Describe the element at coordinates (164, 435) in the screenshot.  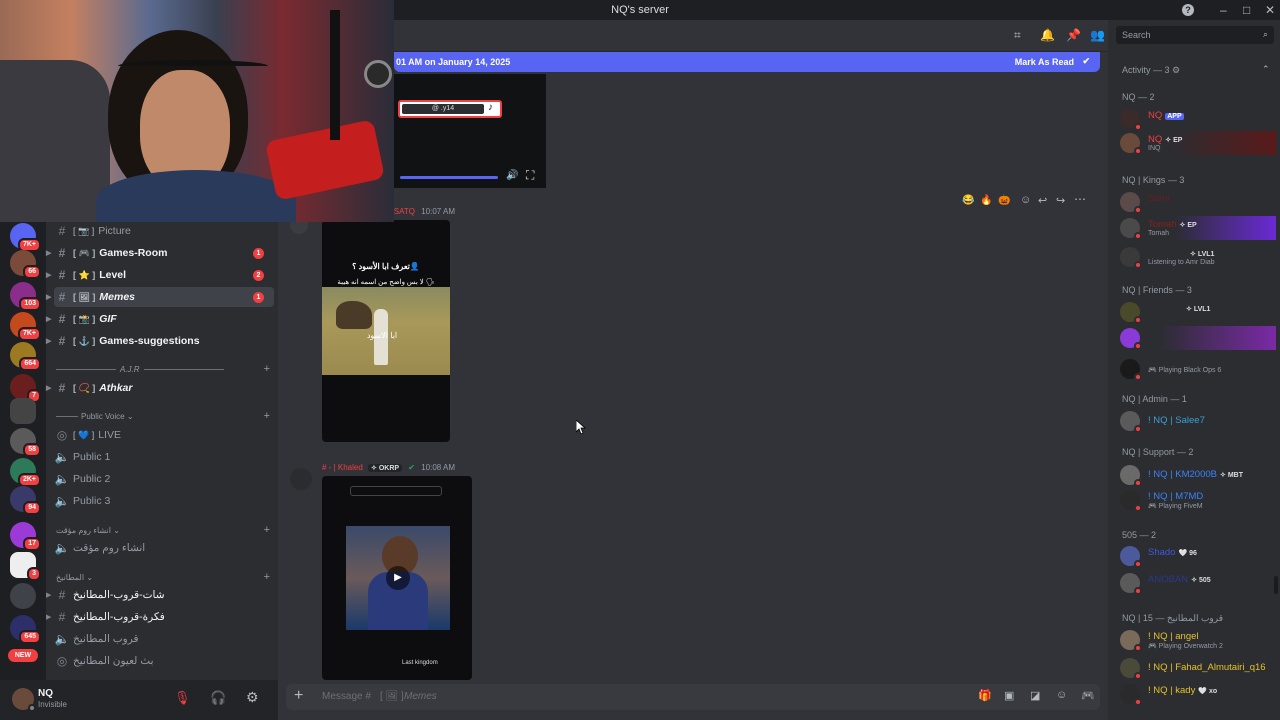
I see `voice-live: ◎ [ 💙 ] LIVE` at that location.